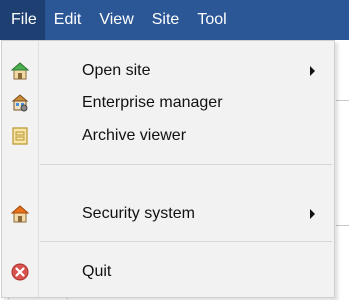  I want to click on background-content, so click(342, 170).